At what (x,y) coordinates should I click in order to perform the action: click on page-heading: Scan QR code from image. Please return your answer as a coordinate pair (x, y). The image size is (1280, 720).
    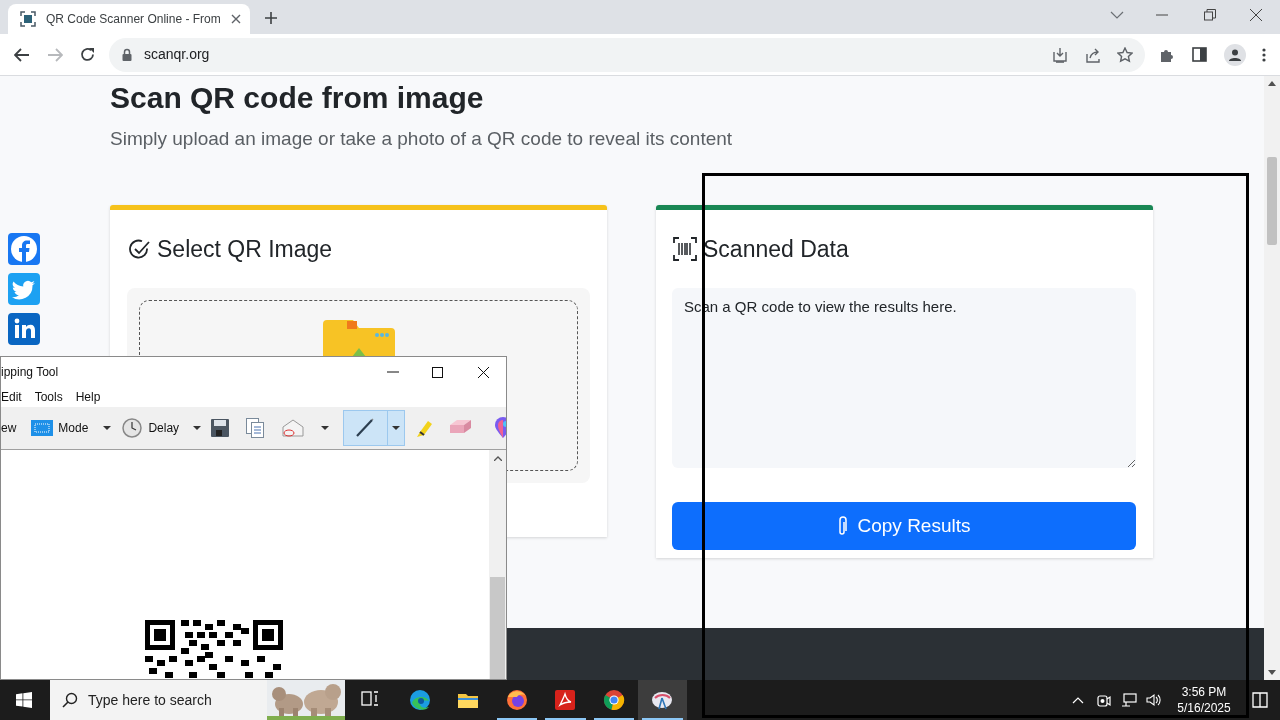
    Looking at the image, I should click on (297, 98).